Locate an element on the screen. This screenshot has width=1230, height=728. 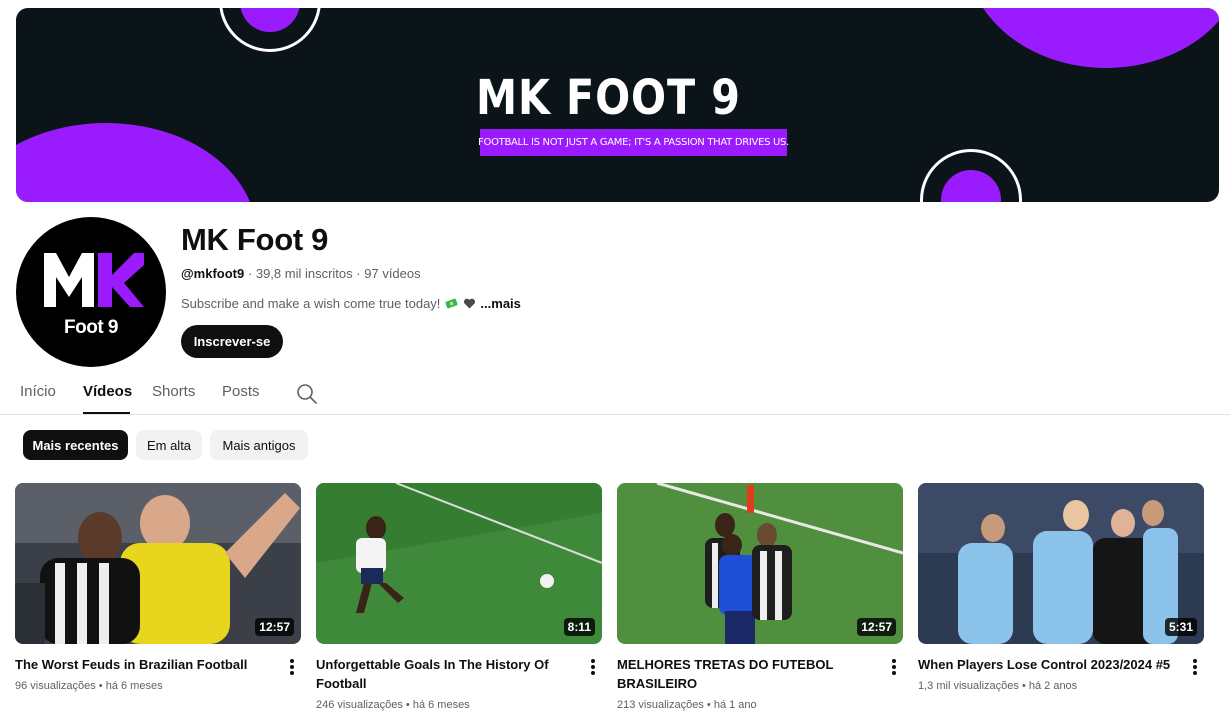
tab-videos: Vídeos is located at coordinates (107, 391).